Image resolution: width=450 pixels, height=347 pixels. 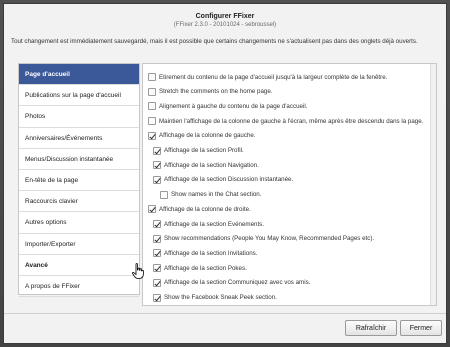 I want to click on options-scrollbar, so click(x=433, y=184).